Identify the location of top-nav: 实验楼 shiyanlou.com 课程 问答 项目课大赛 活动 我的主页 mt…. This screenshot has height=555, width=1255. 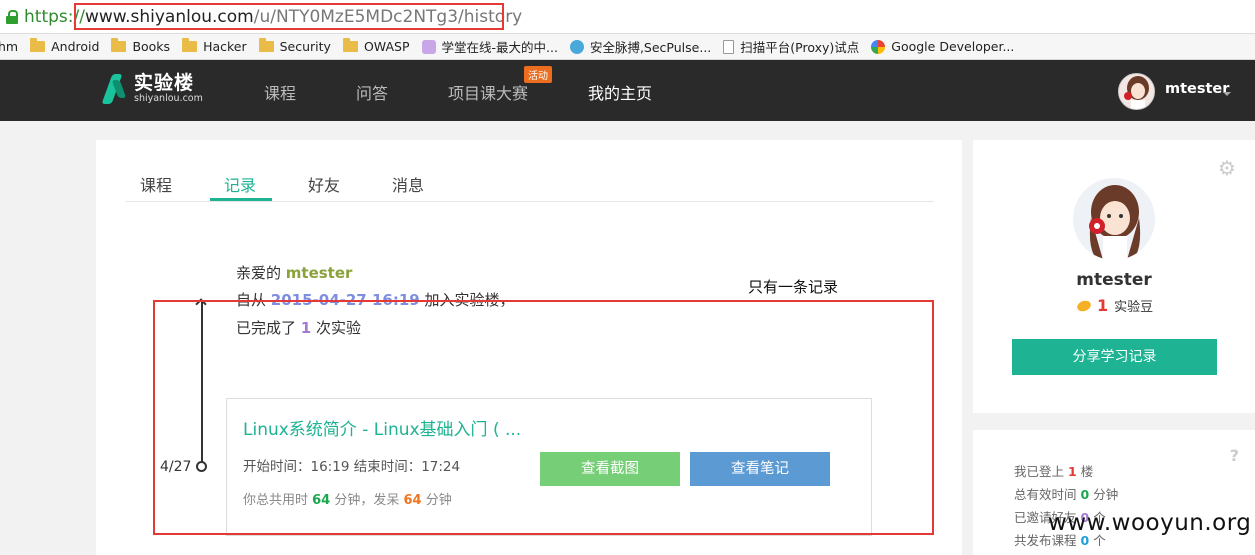
(627, 90).